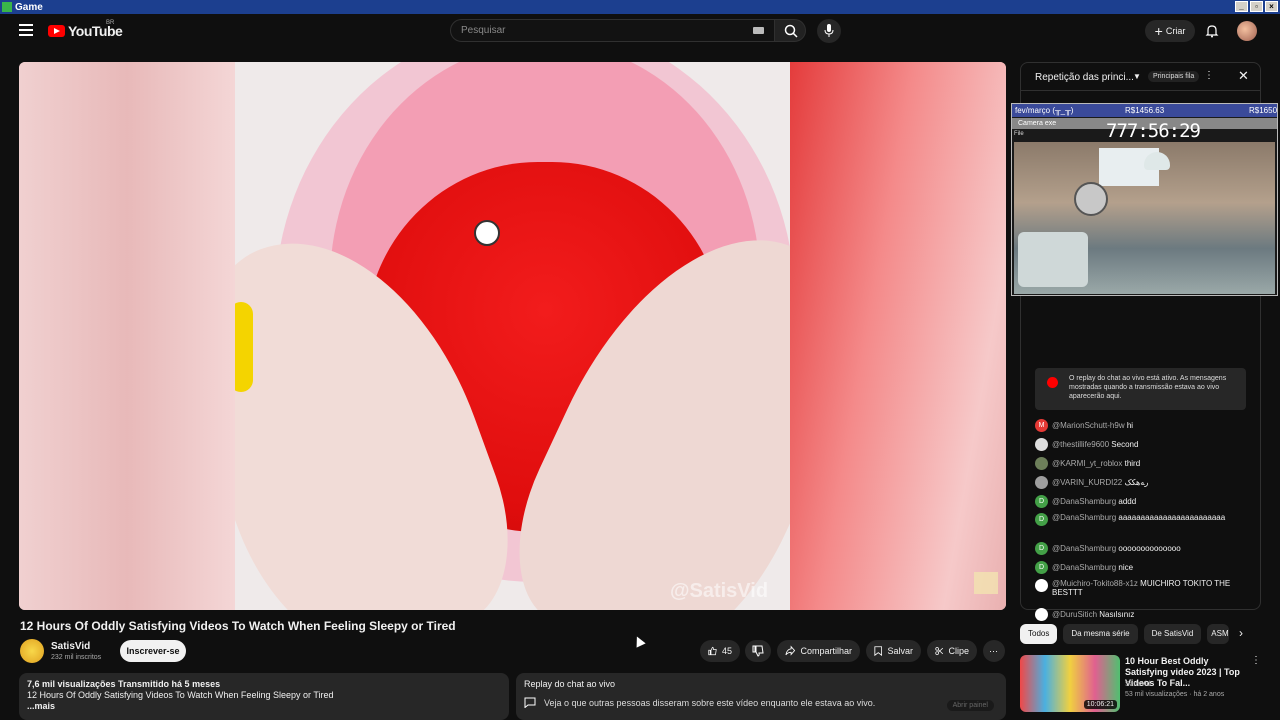 Image resolution: width=1280 pixels, height=720 pixels. Describe the element at coordinates (1145, 425) in the screenshot. I see `chat-message: M @MarionSchutt-h9w hi` at that location.